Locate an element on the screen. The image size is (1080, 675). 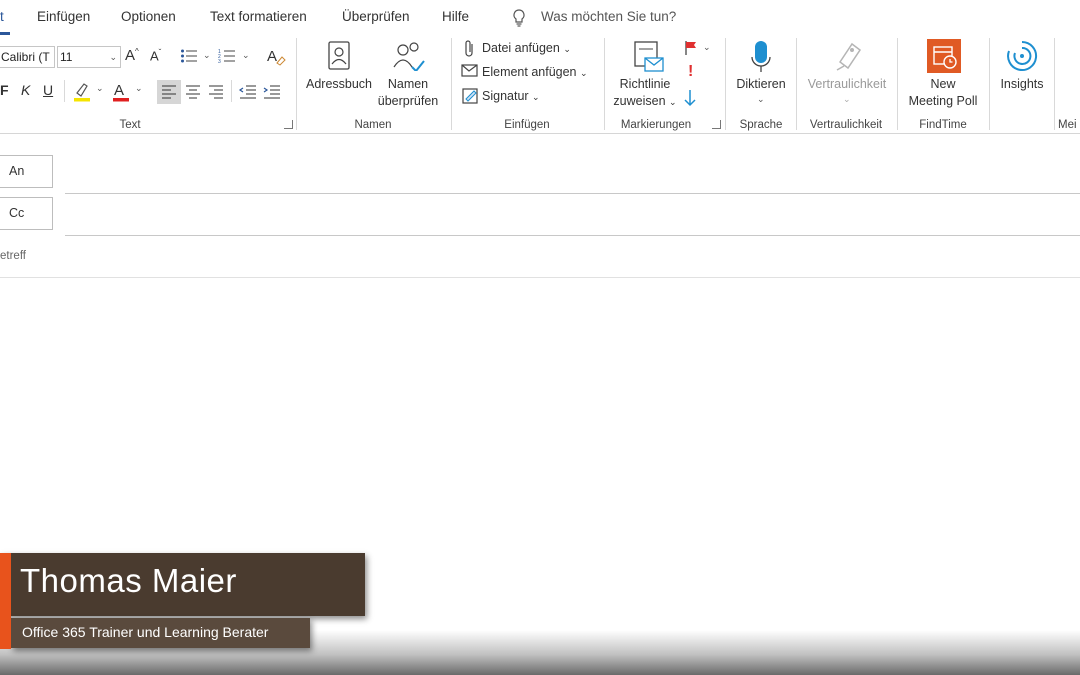
microphone-icon is located at coordinates (761, 57).